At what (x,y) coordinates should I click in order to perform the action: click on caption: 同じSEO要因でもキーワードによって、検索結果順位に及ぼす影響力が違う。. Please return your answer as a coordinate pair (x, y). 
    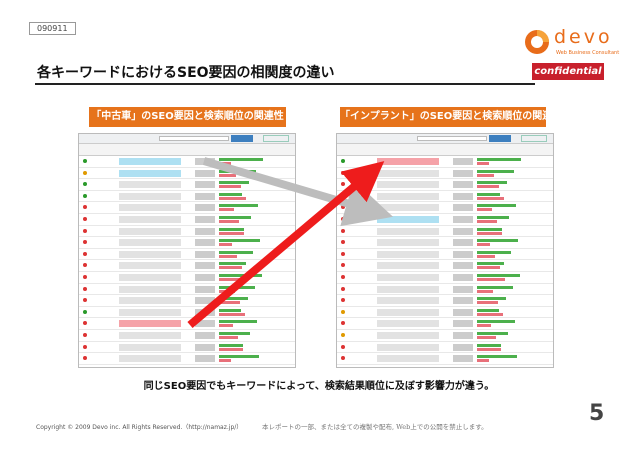
    Looking at the image, I should click on (319, 386).